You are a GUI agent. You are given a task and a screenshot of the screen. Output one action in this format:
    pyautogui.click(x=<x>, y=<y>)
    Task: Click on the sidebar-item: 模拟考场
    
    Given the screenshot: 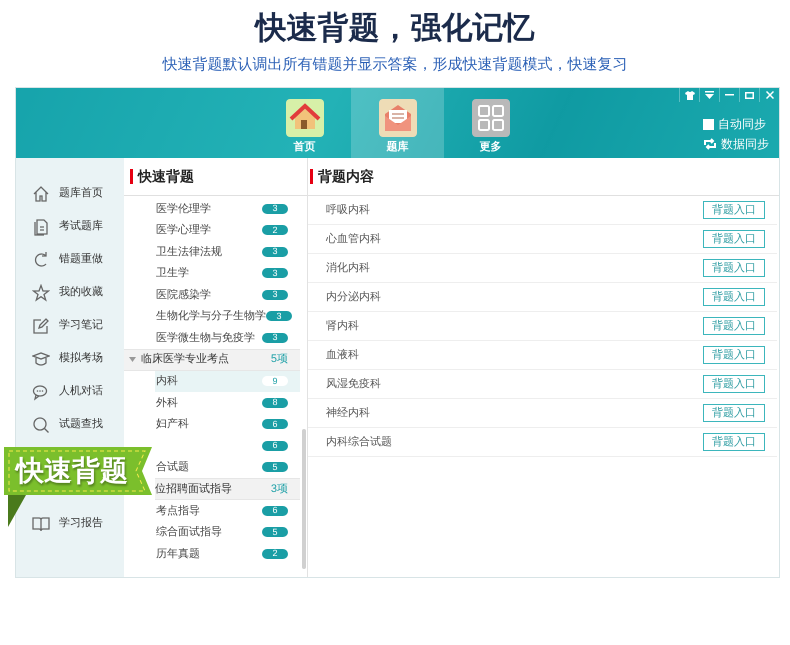 What is the action you would take?
    pyautogui.click(x=70, y=358)
    